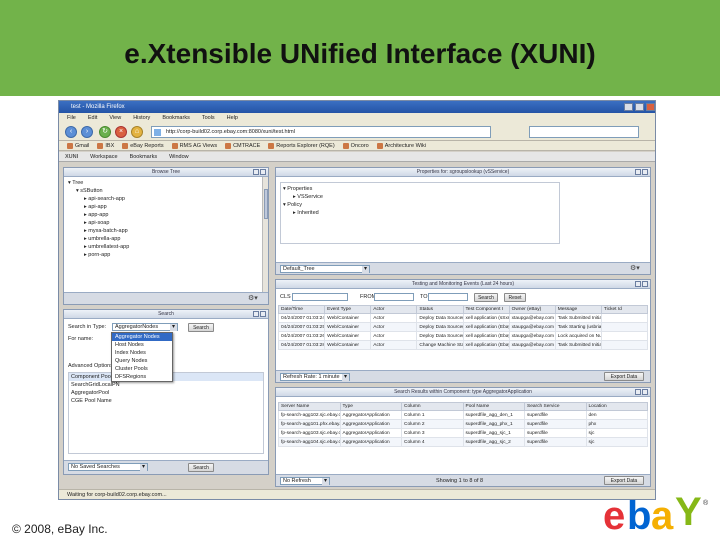 Image resolution: width=720 pixels, height=540 pixels. I want to click on tree-item: ▸ app-app, so click(166, 215).